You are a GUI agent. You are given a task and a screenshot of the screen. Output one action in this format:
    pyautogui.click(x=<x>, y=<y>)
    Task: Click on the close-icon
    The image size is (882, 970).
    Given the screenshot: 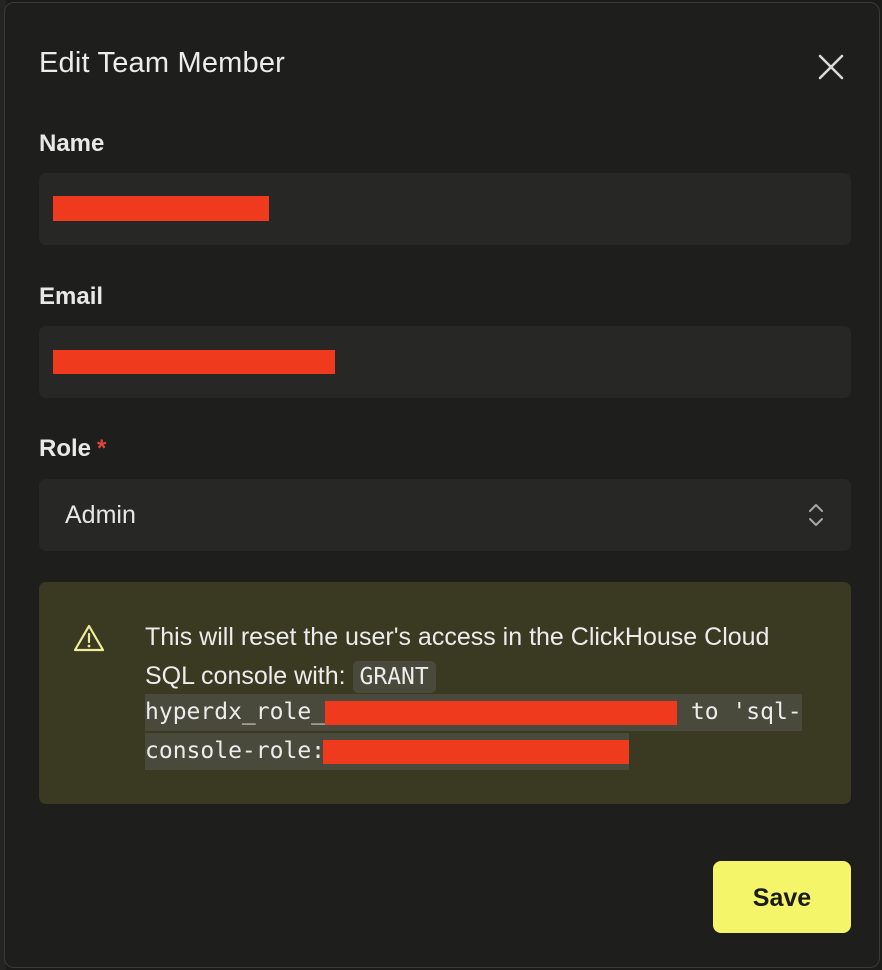 What is the action you would take?
    pyautogui.click(x=831, y=67)
    